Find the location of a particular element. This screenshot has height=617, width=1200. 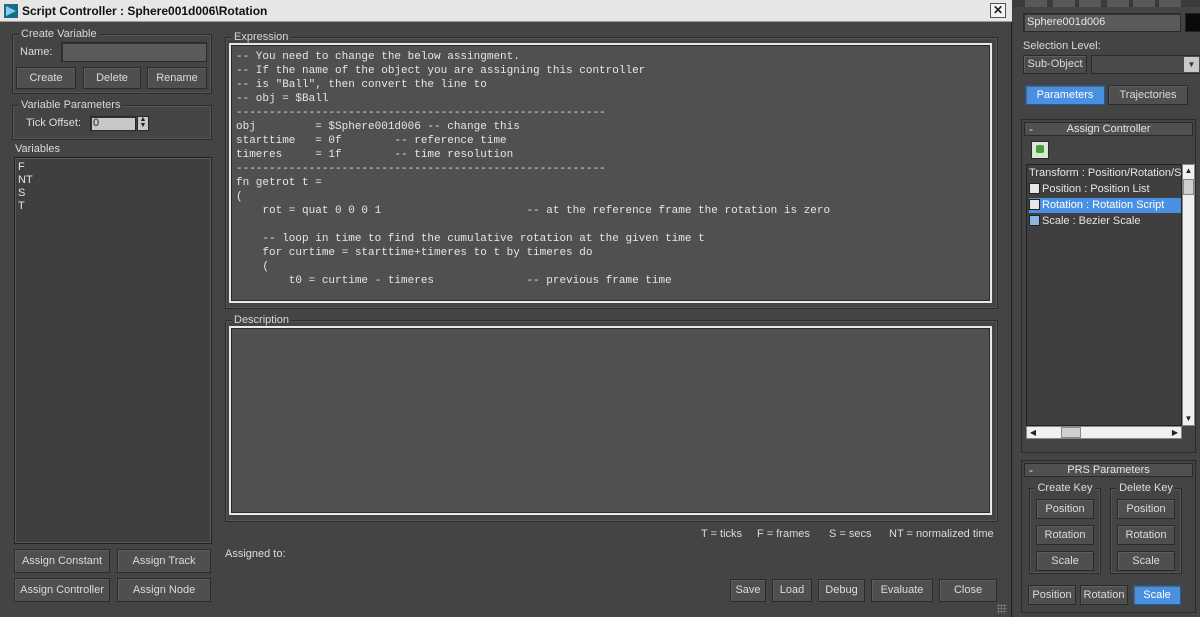

scroll-right-icon: ▶ is located at coordinates (1175, 432).